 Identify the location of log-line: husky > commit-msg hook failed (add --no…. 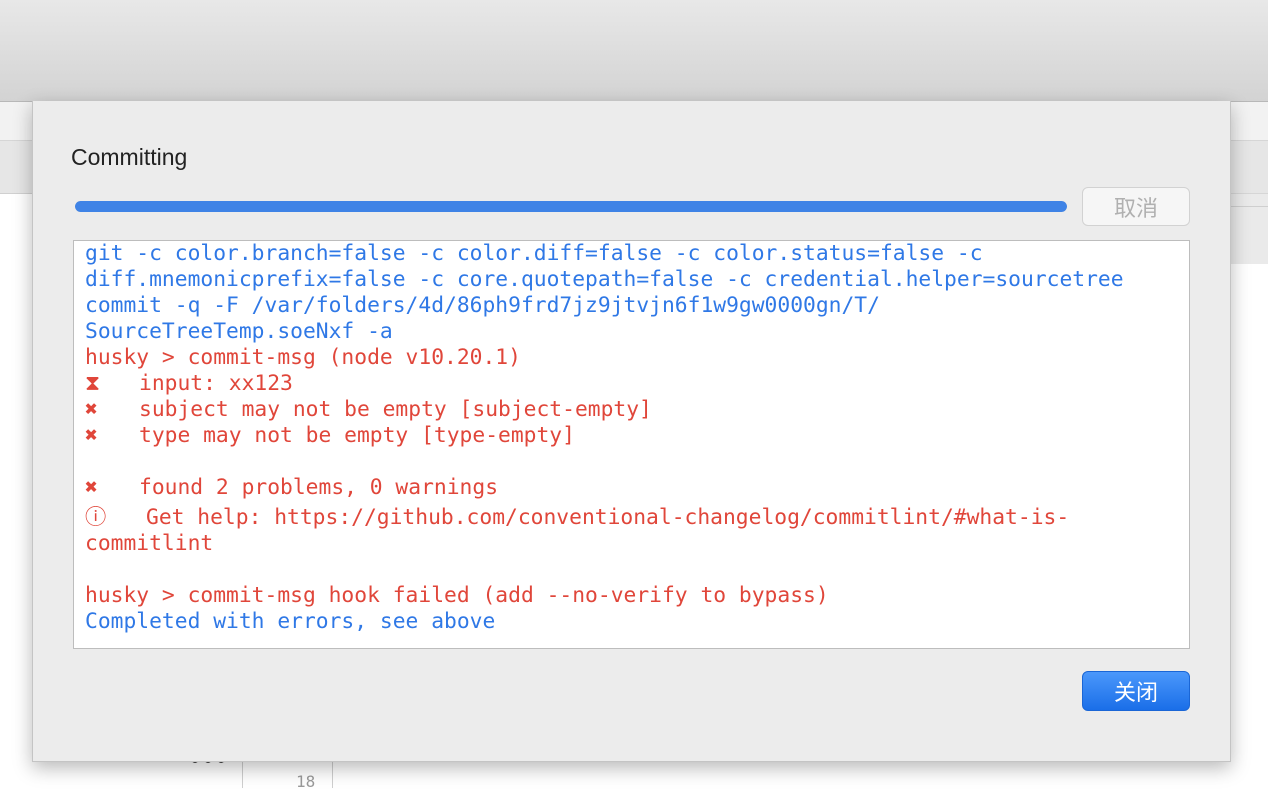
(457, 595).